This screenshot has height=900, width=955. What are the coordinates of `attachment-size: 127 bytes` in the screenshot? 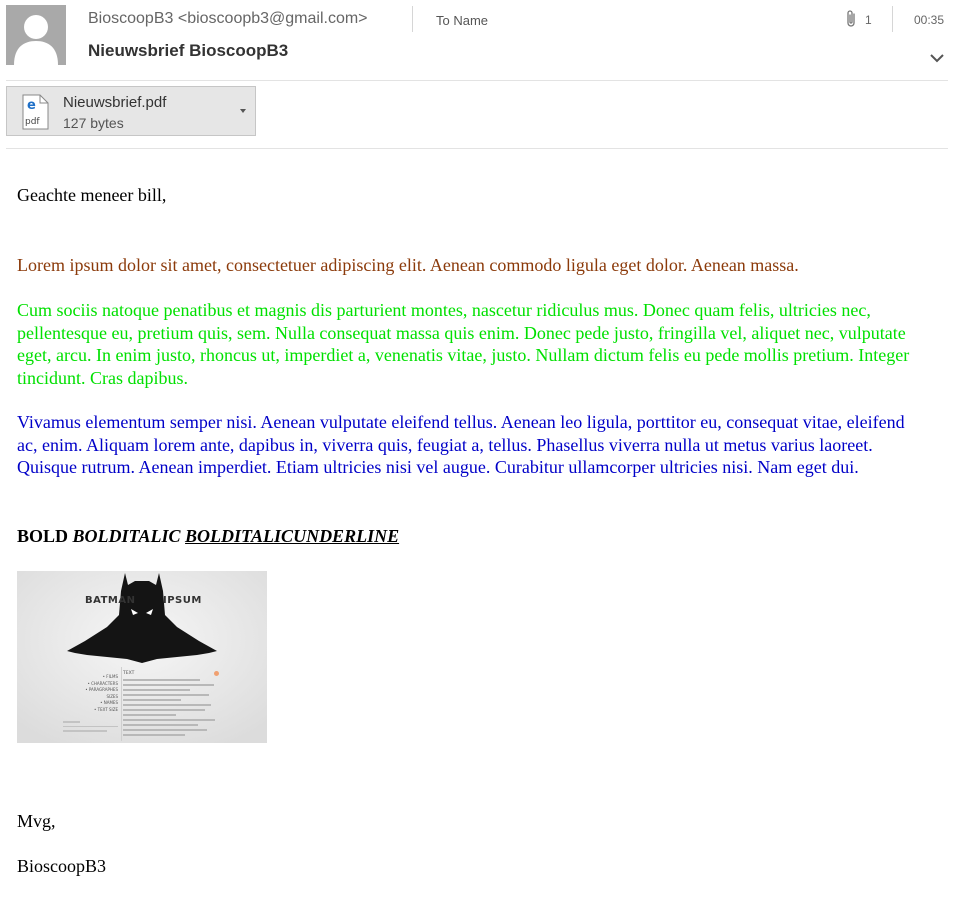 It's located at (93, 123).